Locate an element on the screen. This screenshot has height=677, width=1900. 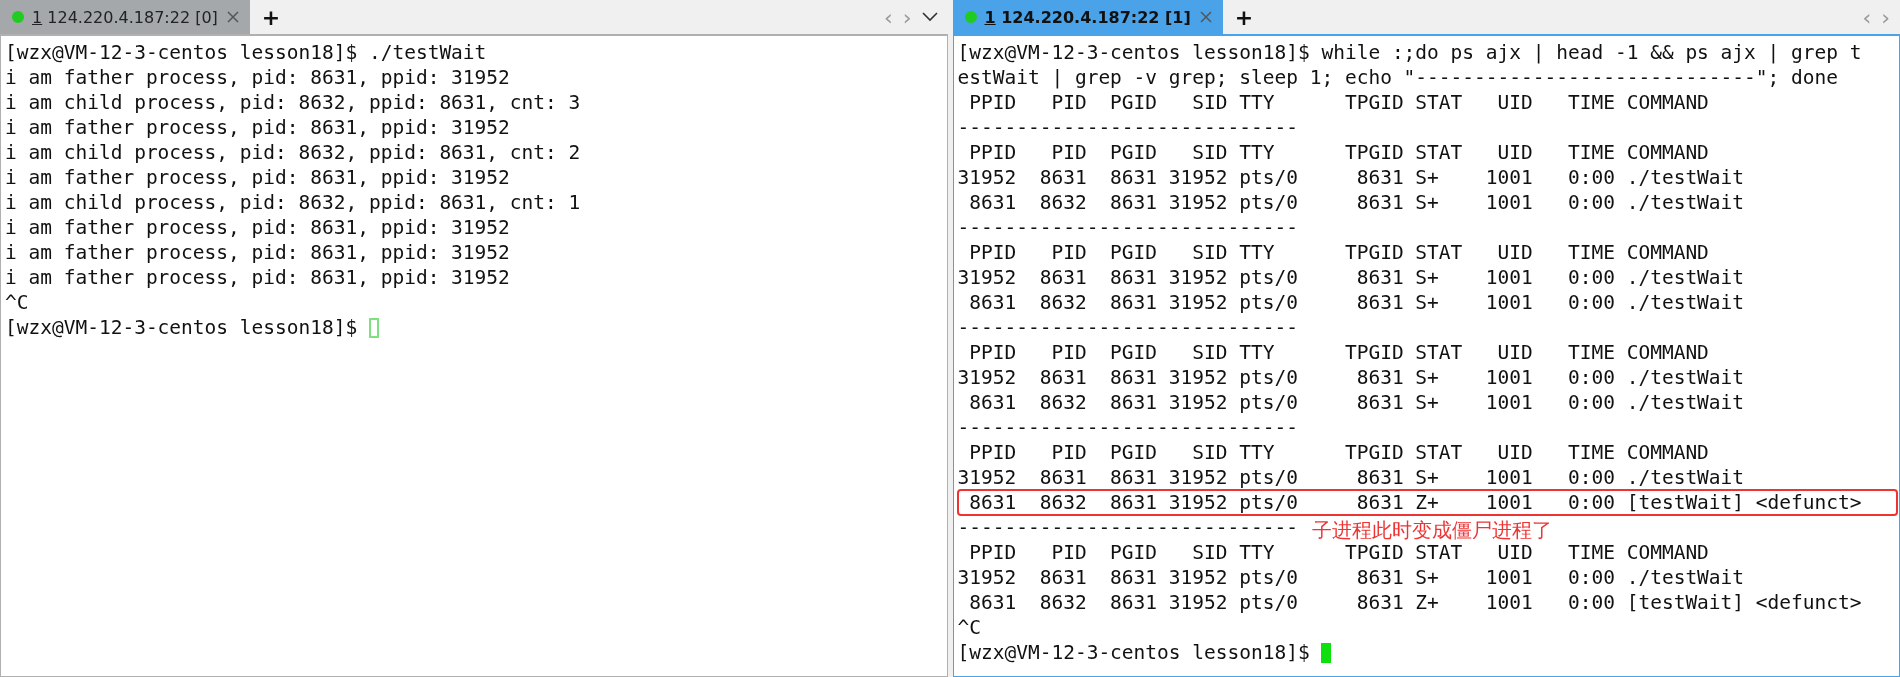
annotation-text: 子进程此时变成僵尸进程了 is located at coordinates (1431, 530).